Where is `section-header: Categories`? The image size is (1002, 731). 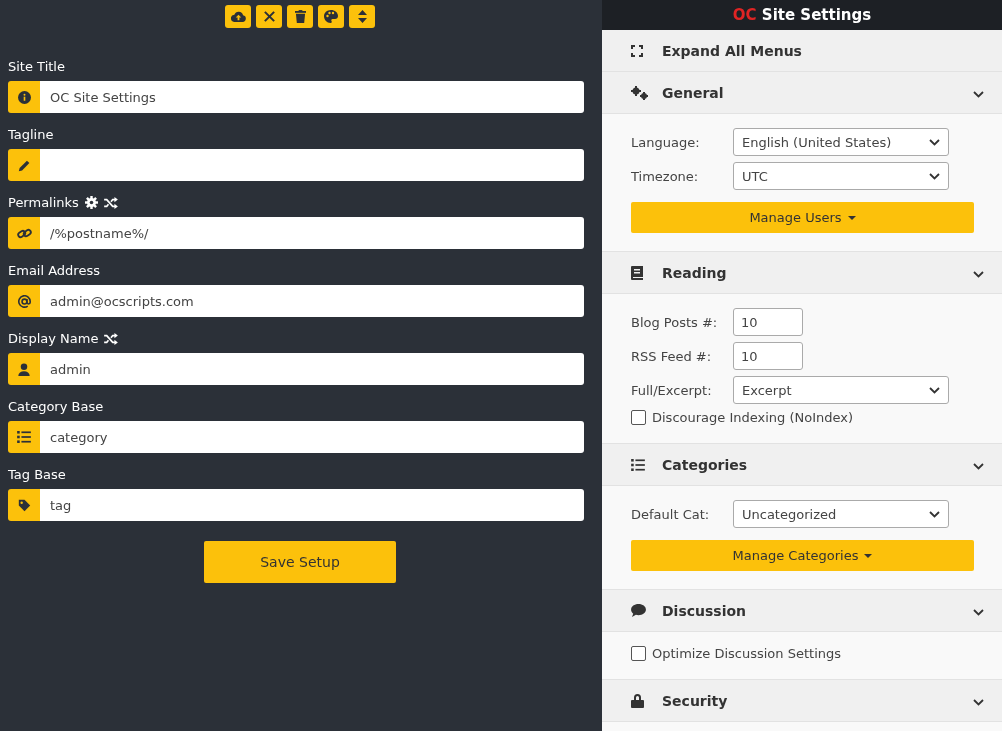
section-header: Categories is located at coordinates (802, 465).